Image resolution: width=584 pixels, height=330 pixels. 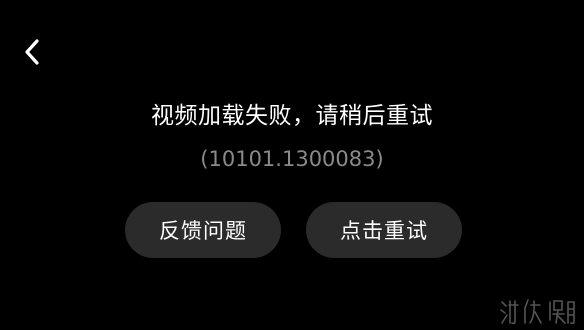 What do you see at coordinates (292, 159) in the screenshot?
I see `error-code: (10101.1300083)` at bounding box center [292, 159].